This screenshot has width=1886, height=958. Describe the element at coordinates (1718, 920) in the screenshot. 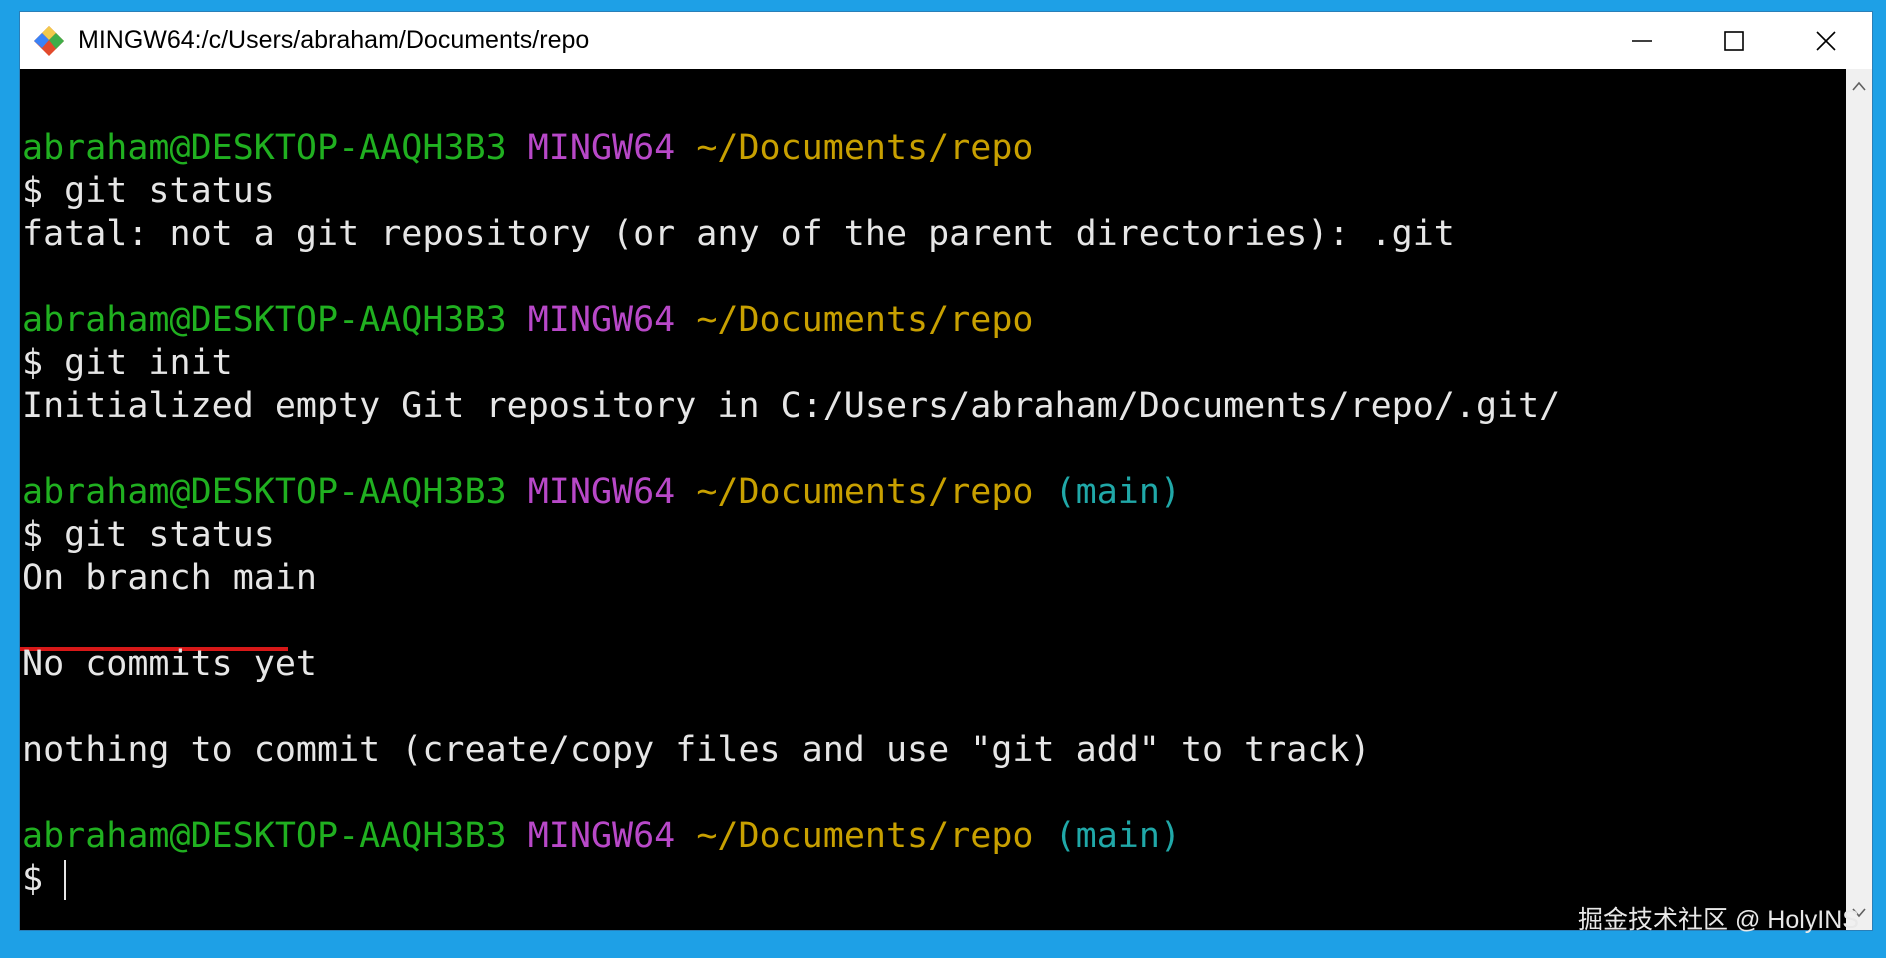

I see `watermark: 掘金技术社区 @ HolyINS` at that location.